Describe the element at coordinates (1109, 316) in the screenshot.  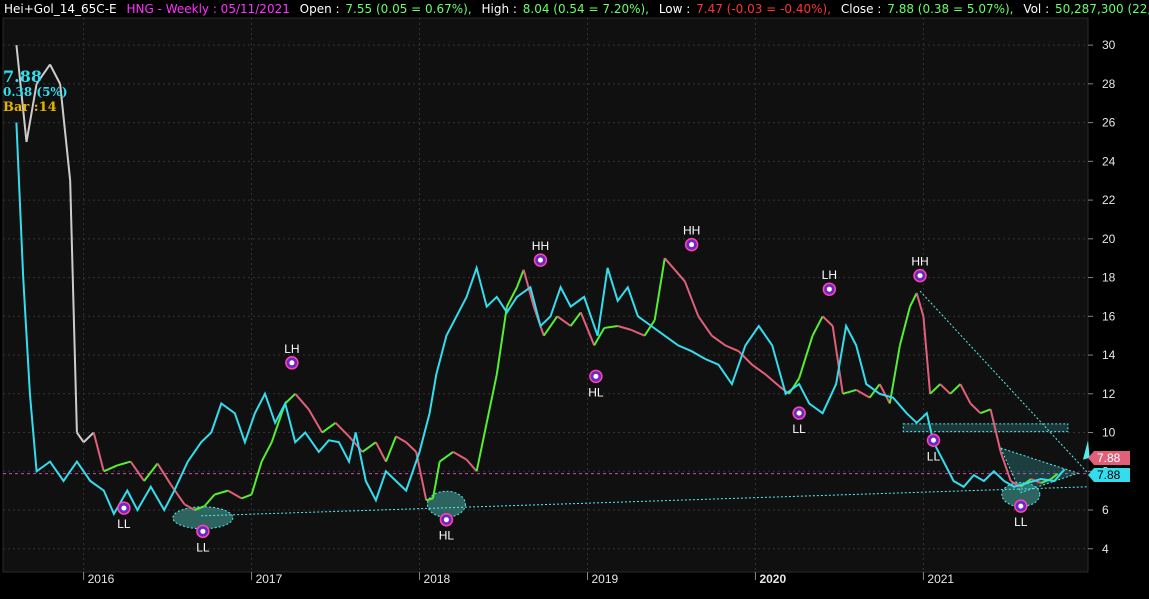
I see `y-tick-label: 16` at that location.